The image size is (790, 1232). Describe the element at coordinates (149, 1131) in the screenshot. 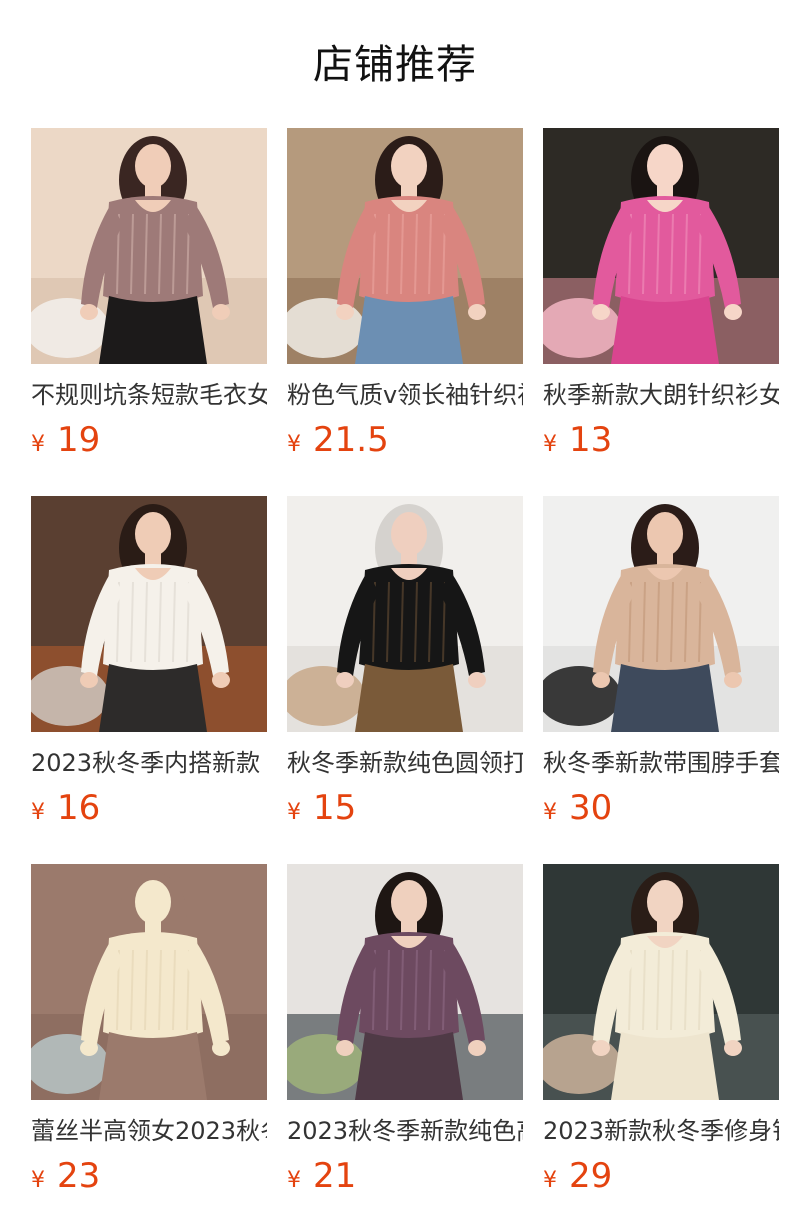

I see `product-name: 蕾丝半高领女2023秋冬` at that location.